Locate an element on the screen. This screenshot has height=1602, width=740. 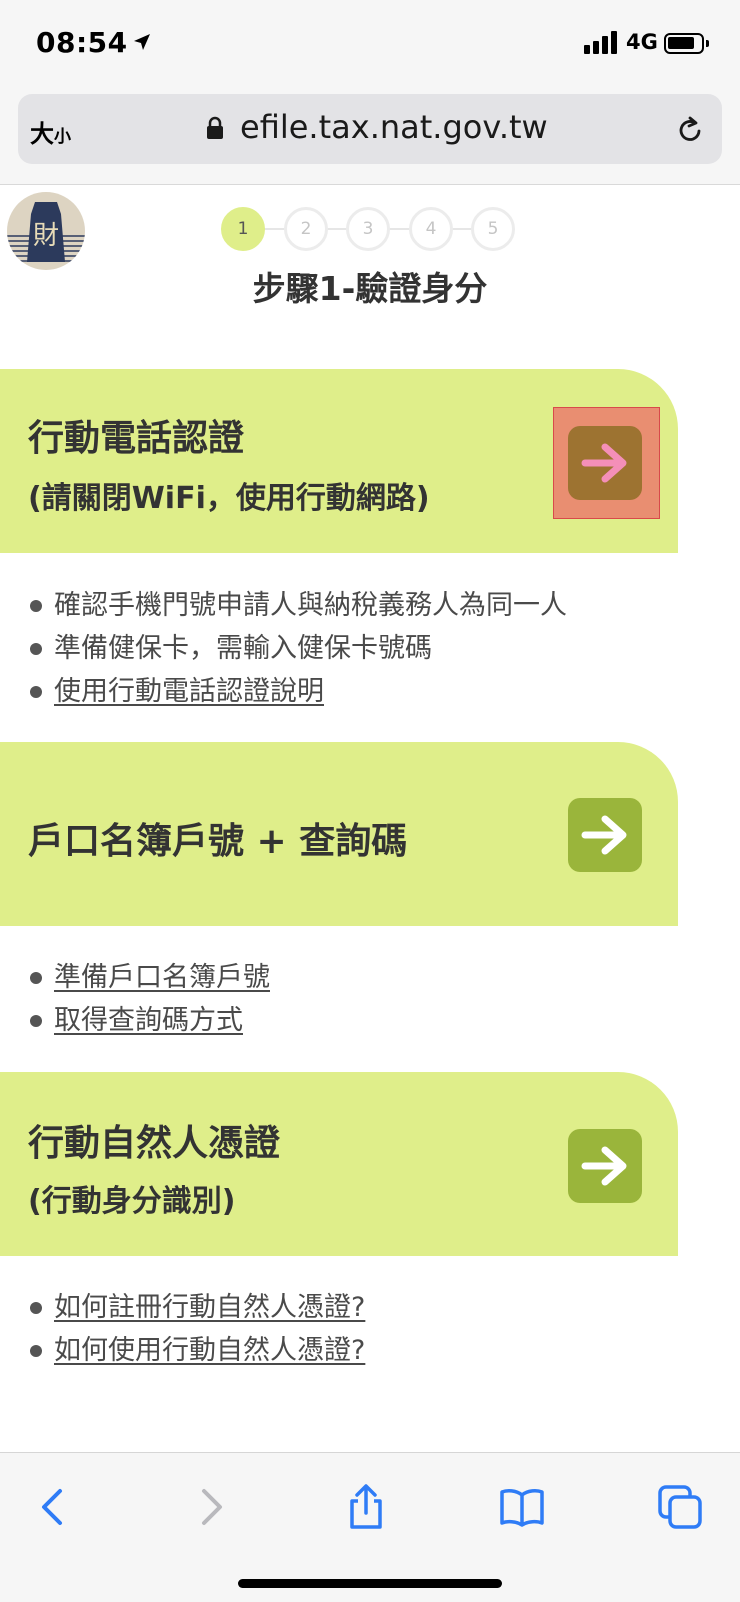
mobile-auth-guide-link: 使用行動電話認證說明 is located at coordinates (298, 691).